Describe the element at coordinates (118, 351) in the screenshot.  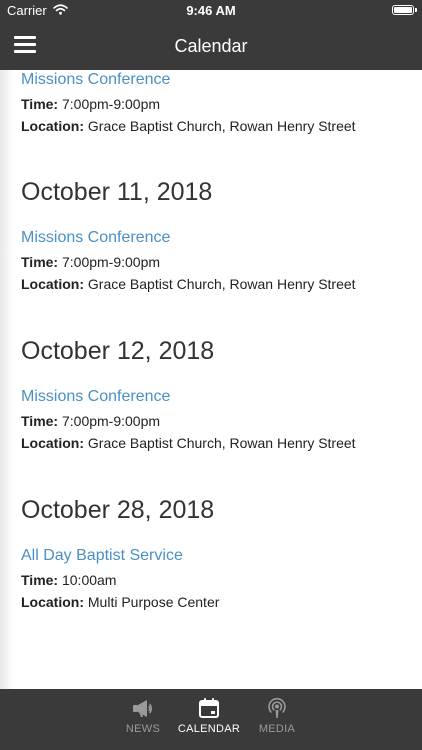
I see `day-heading: October 12, 2018` at that location.